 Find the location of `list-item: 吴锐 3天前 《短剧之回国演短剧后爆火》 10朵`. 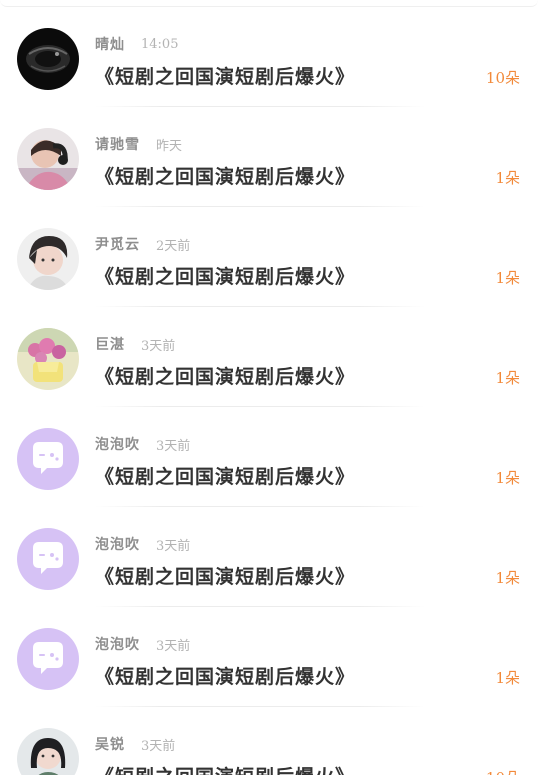

list-item: 吴锐 3天前 《短剧之回国演短剧后爆火》 10朵 is located at coordinates (269, 741).